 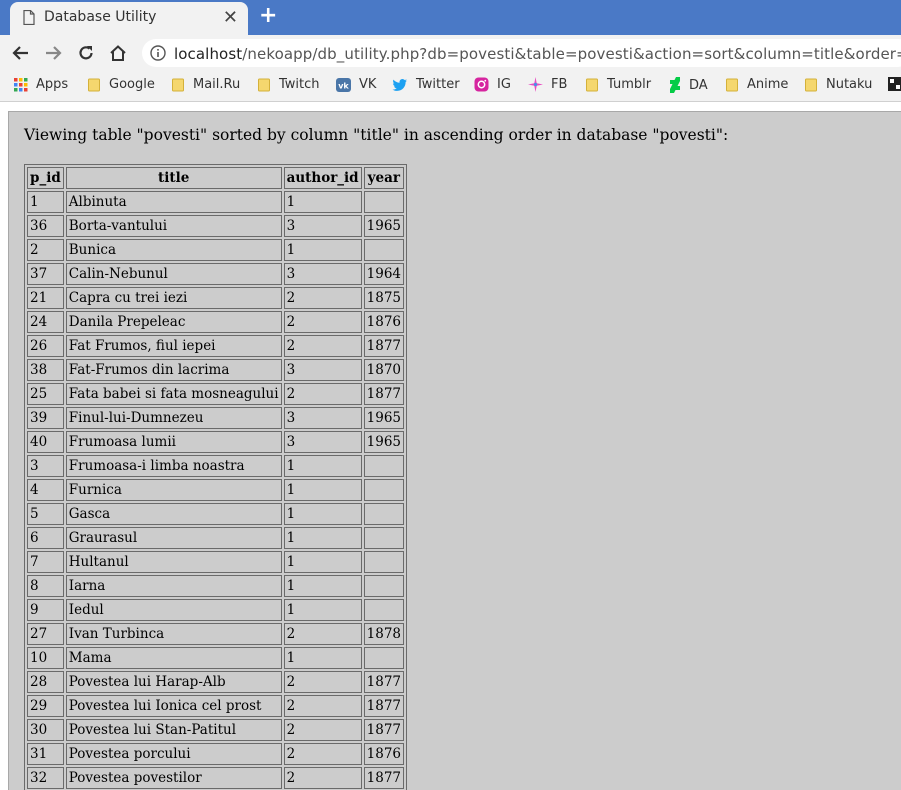 I want to click on table-row: 4 Furnica 1, so click(x=215, y=490).